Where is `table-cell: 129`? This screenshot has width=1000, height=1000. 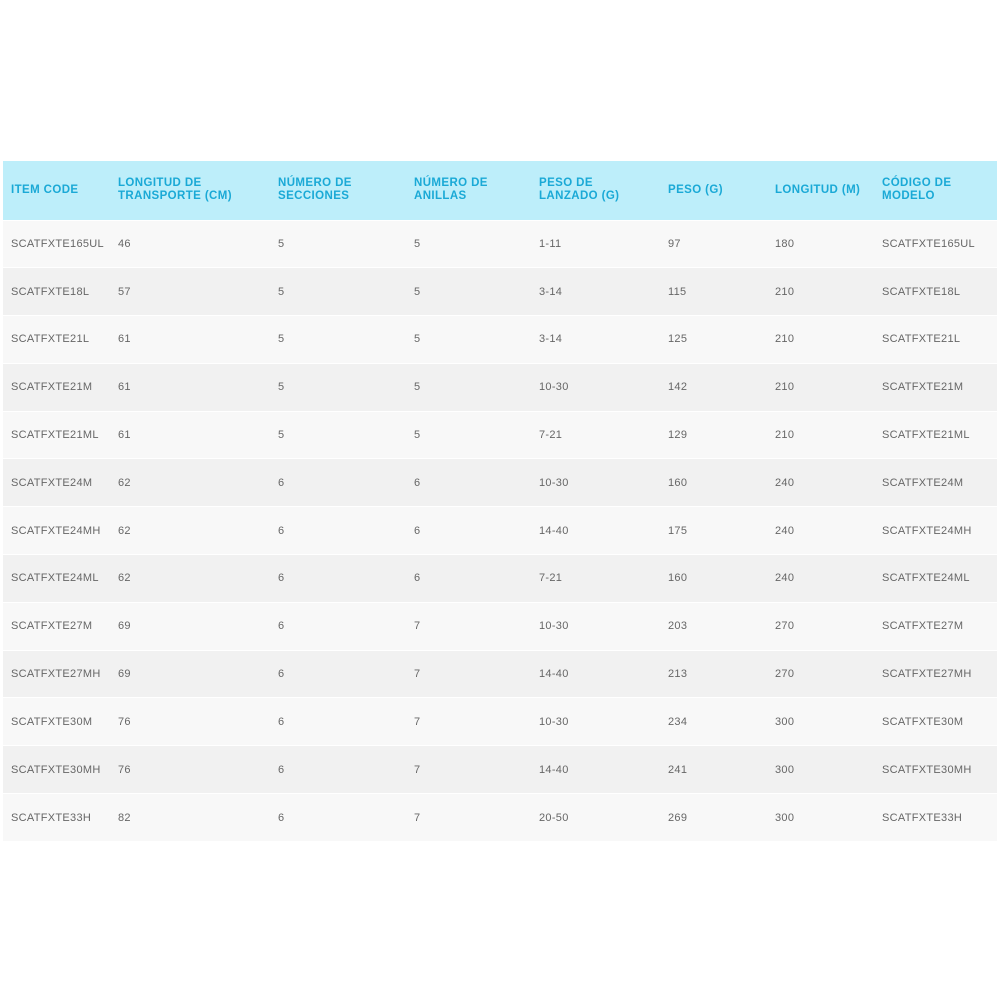
table-cell: 129 is located at coordinates (678, 435).